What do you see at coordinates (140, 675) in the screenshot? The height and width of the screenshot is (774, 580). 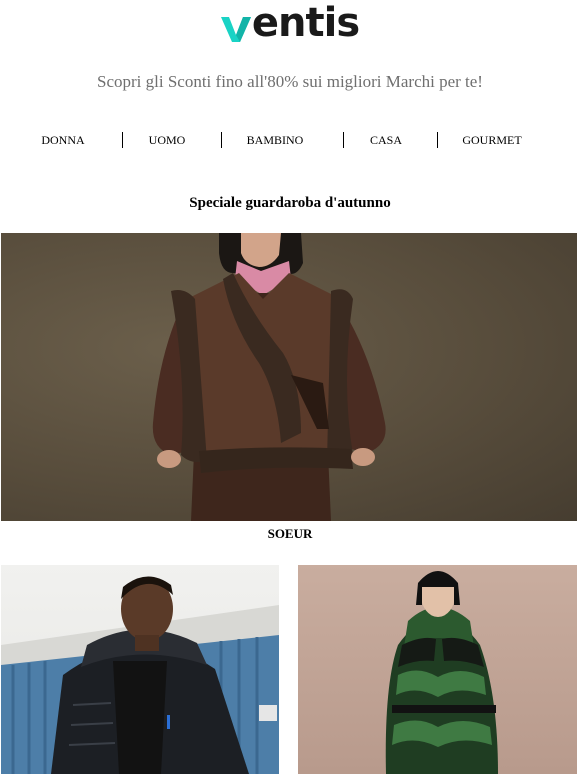 I see `man-puffer-illustration` at bounding box center [140, 675].